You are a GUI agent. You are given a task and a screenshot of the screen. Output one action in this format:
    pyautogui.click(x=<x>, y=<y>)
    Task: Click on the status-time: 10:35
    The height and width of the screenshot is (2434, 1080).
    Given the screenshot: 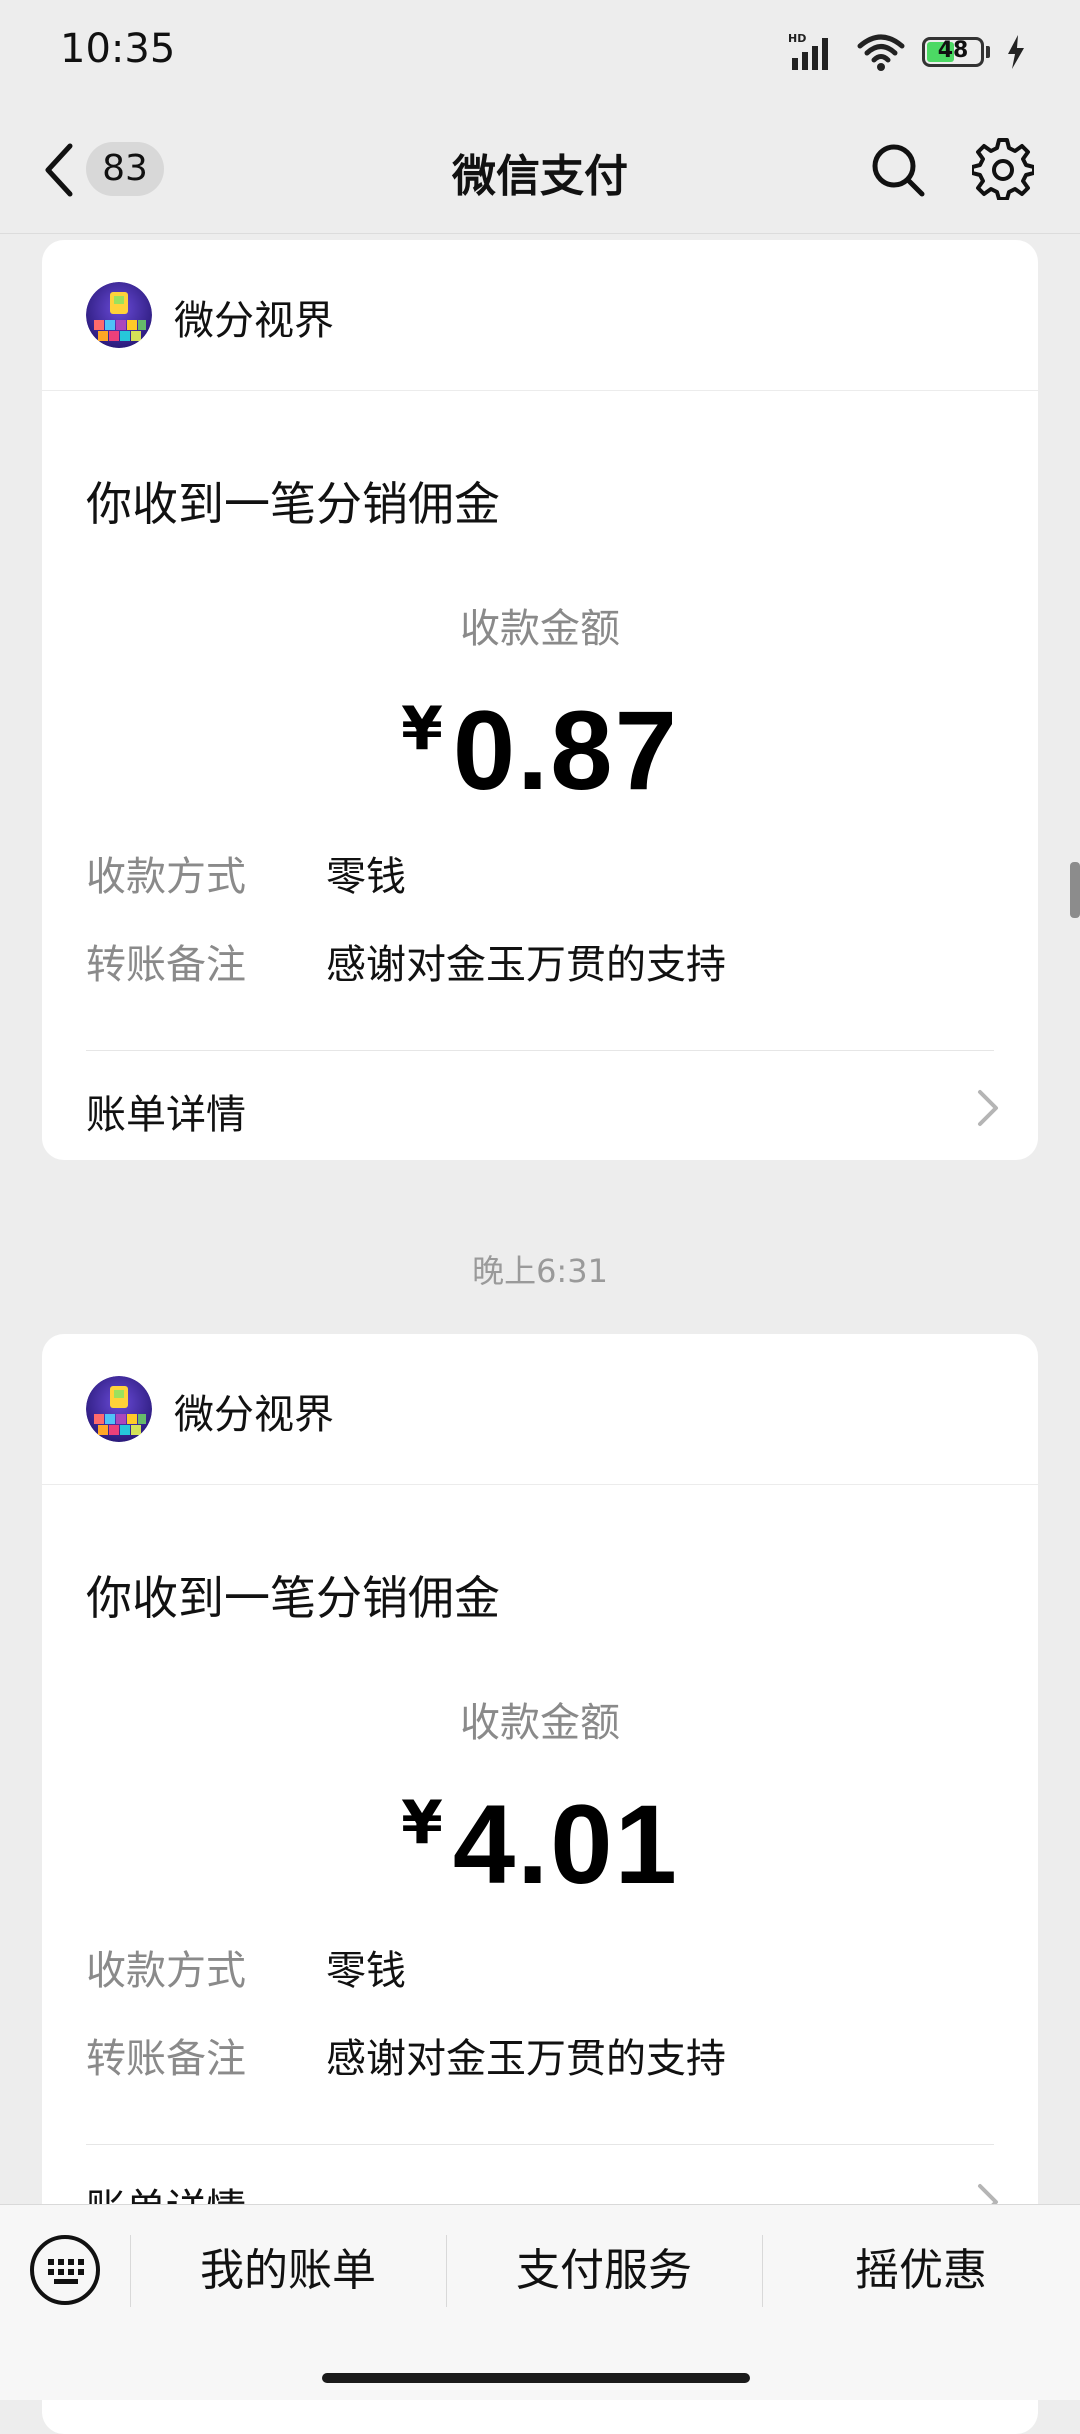 What is the action you would take?
    pyautogui.click(x=118, y=49)
    